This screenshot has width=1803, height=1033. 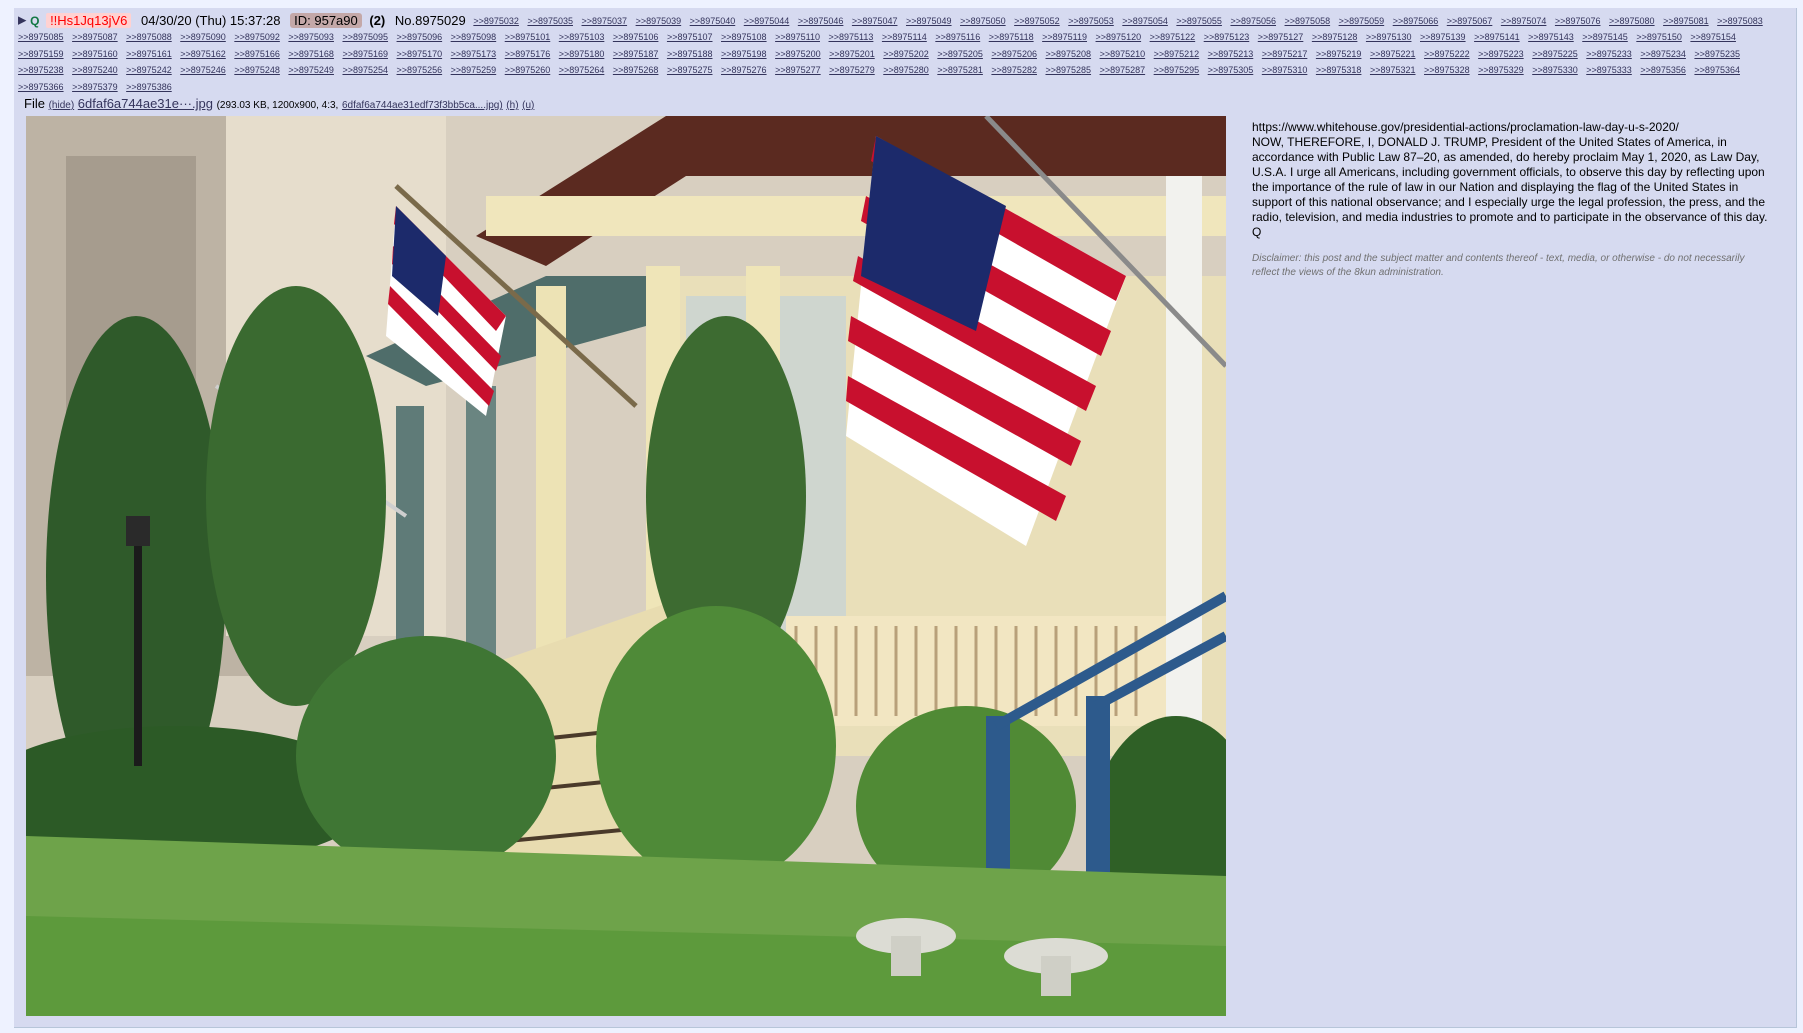 What do you see at coordinates (95, 37) in the screenshot?
I see `reply-link: >>8975087` at bounding box center [95, 37].